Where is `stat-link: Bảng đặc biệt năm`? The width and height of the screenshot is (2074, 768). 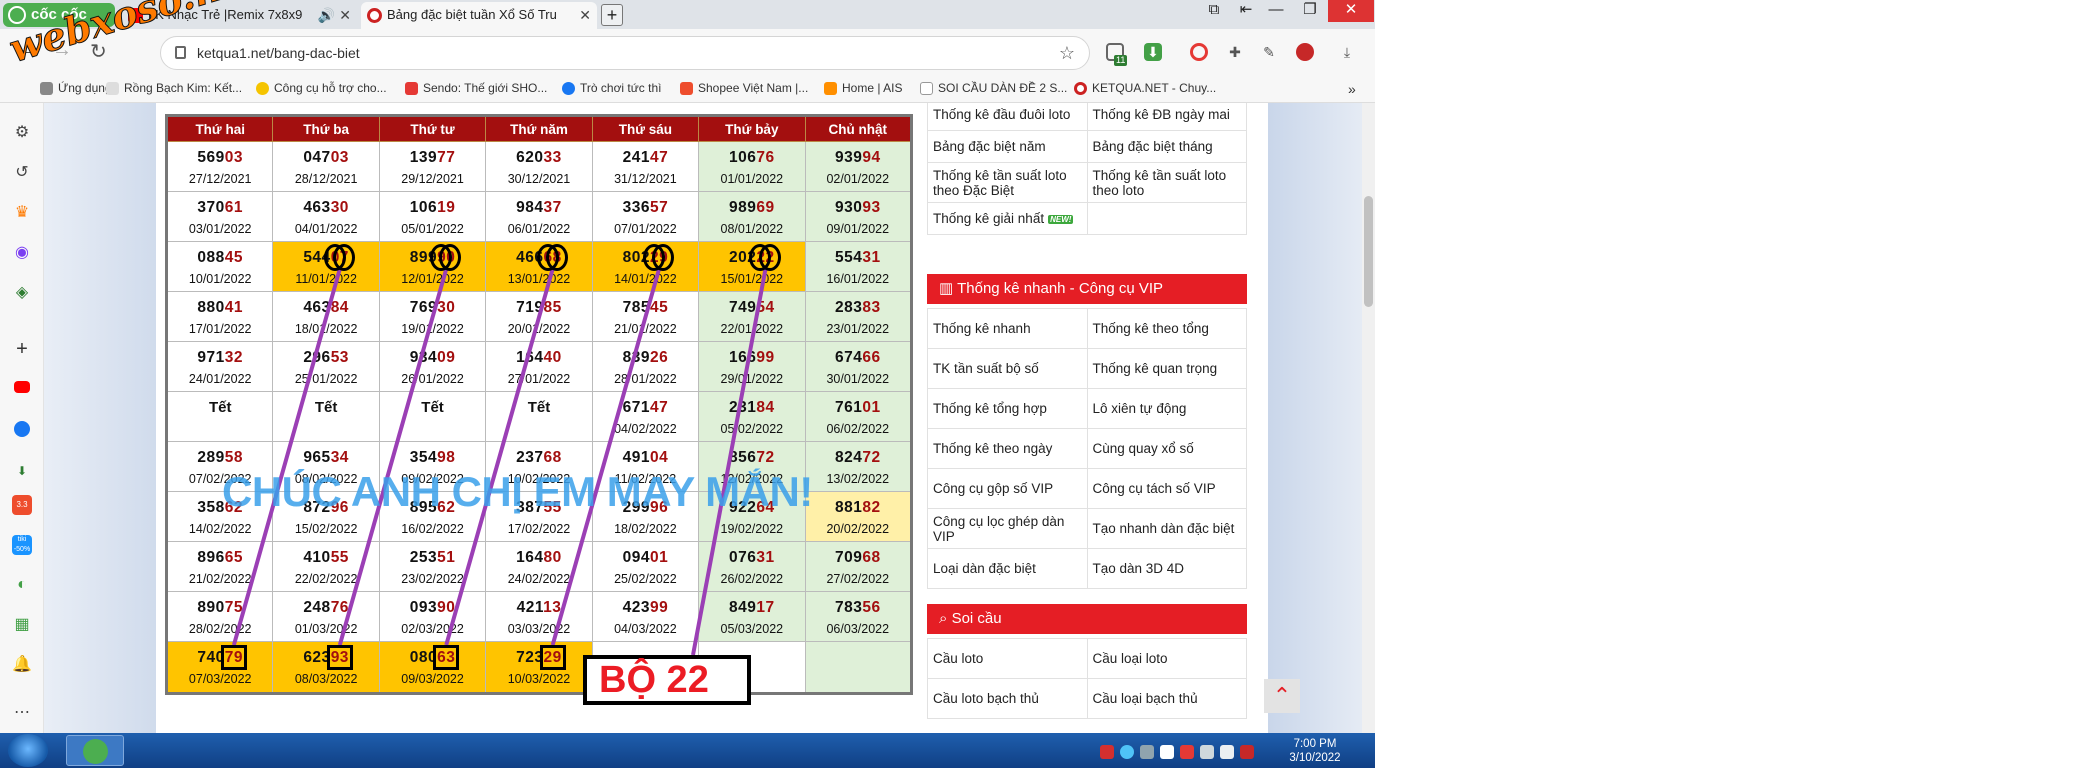 stat-link: Bảng đặc biệt năm is located at coordinates (1007, 146).